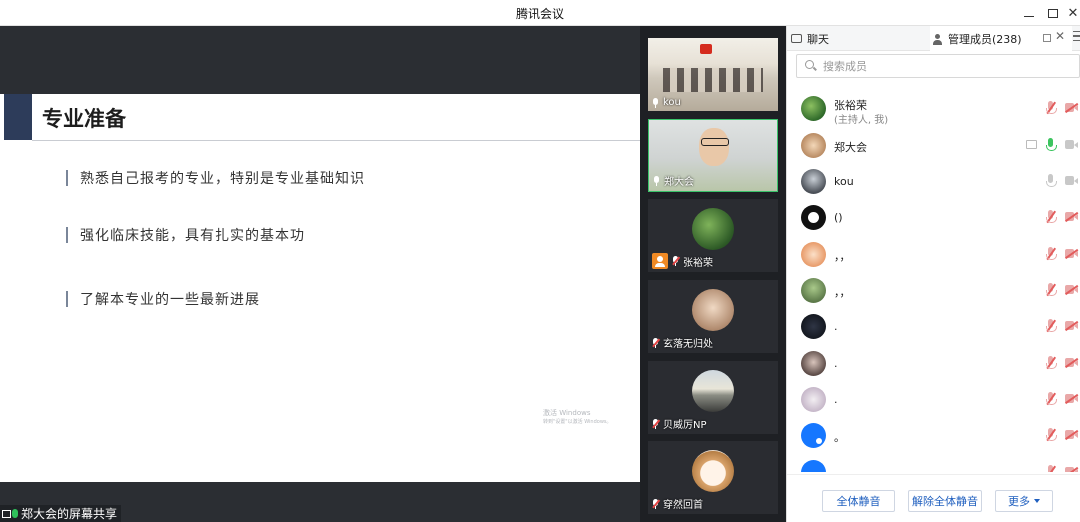 This screenshot has height=522, width=1080. I want to click on menu-icon, so click(1076, 36).